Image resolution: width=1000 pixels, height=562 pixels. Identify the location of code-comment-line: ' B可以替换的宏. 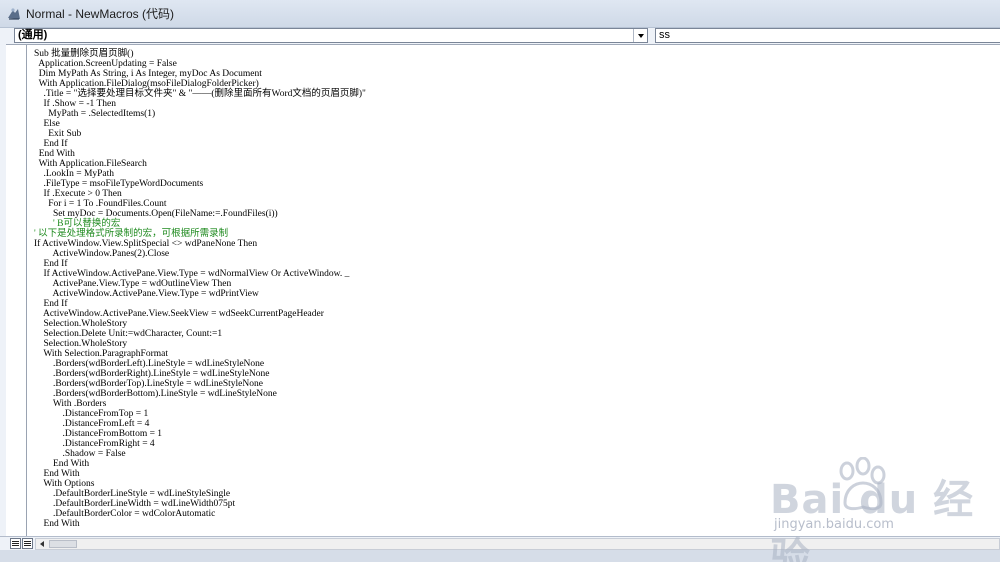
(514, 224).